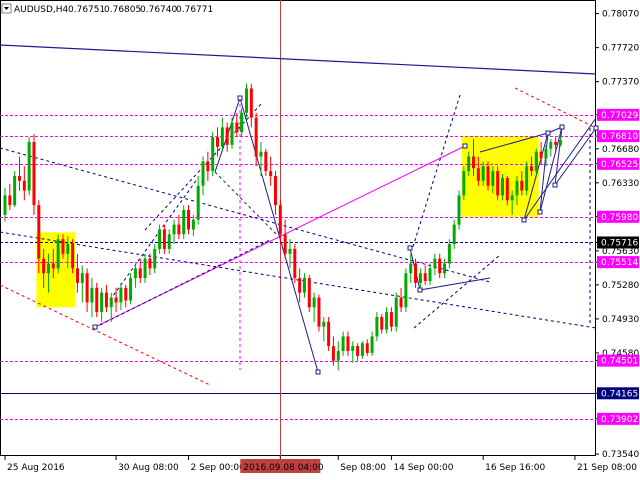  I want to click on price-tag-label: 0.75716, so click(619, 243).